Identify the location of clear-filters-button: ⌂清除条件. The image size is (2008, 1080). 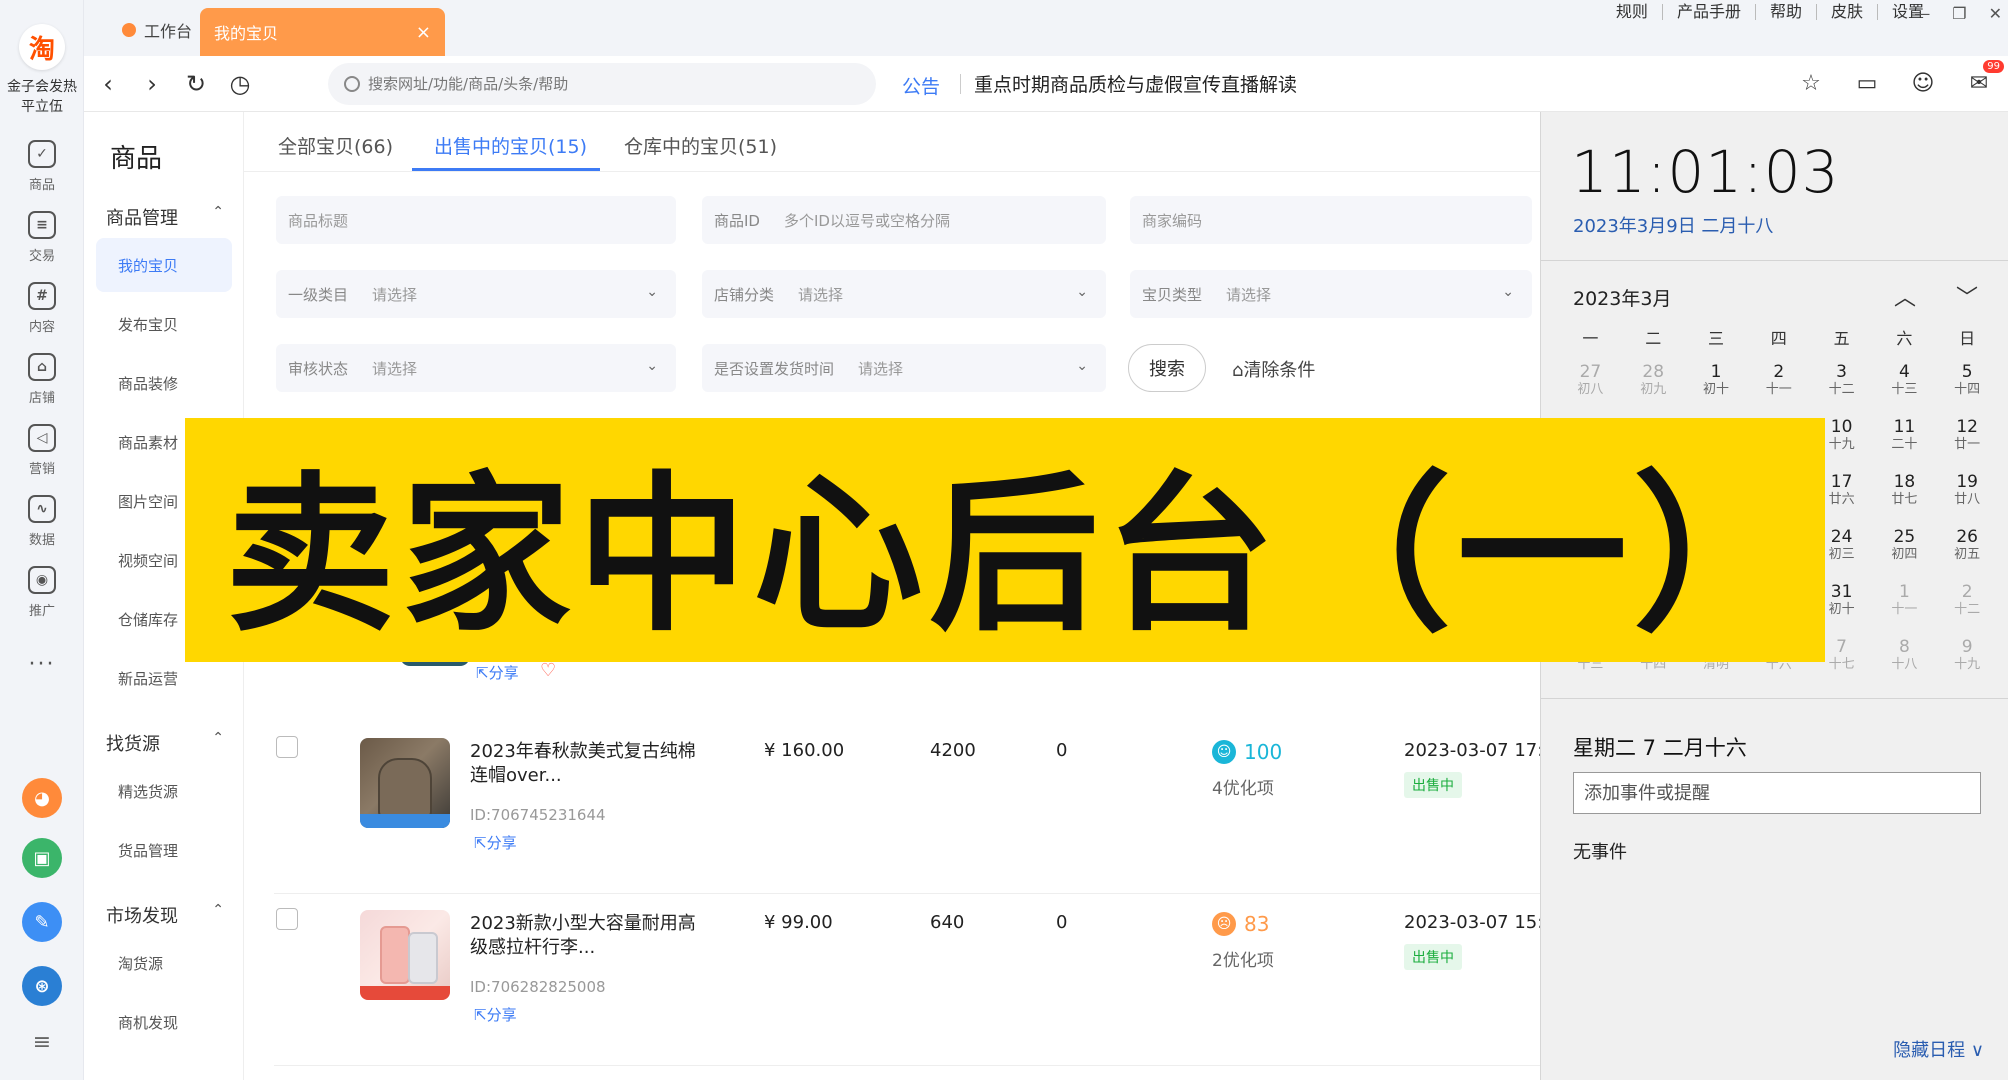
(1273, 369).